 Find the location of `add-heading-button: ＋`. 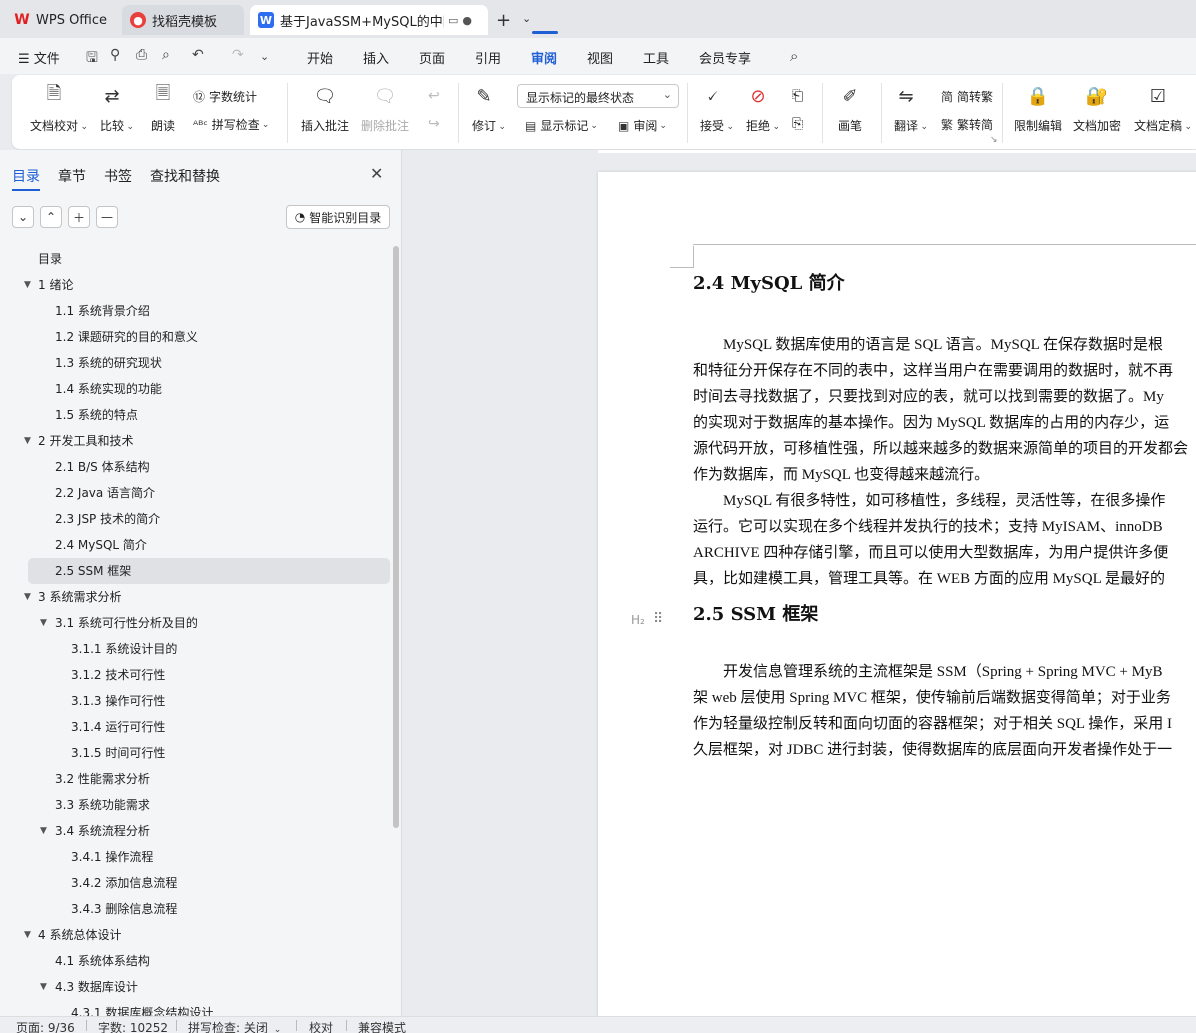

add-heading-button: ＋ is located at coordinates (79, 217).